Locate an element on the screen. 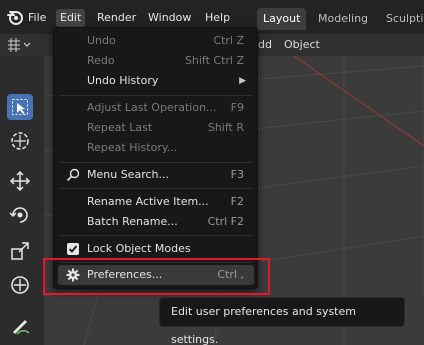 The width and height of the screenshot is (424, 345). transform-icon is located at coordinates (20, 285).